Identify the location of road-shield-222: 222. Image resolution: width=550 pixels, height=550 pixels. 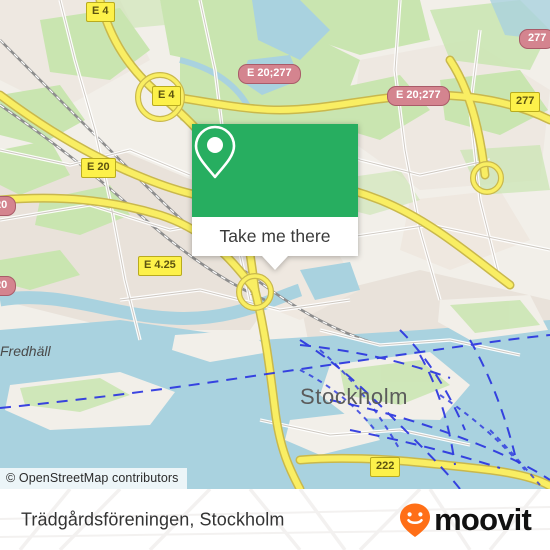
(385, 467).